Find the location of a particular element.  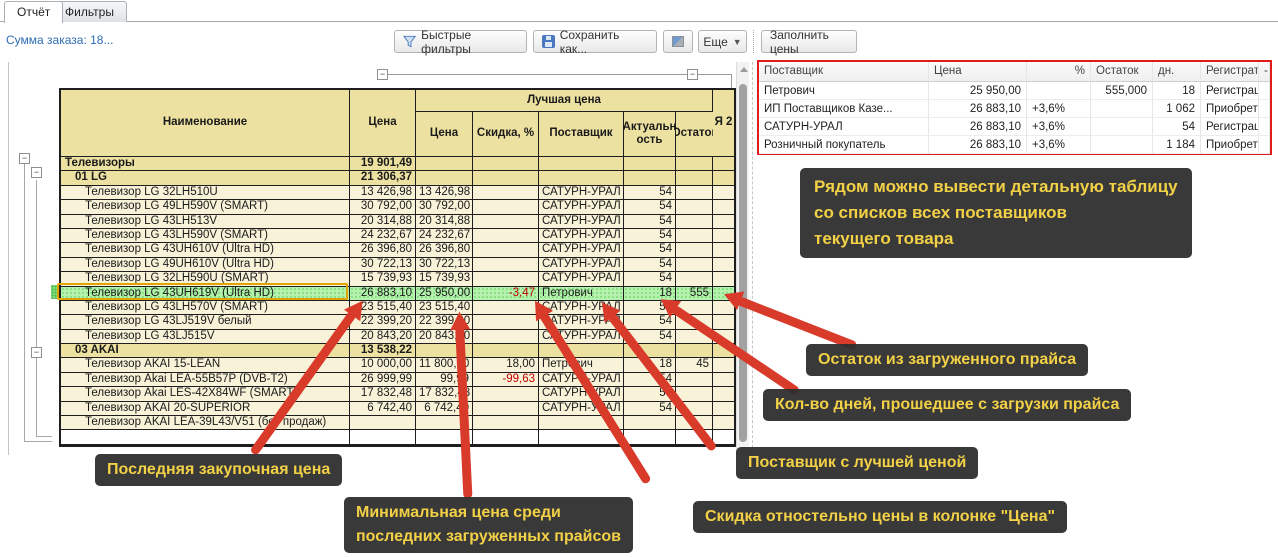

col-header-stock: Остаток is located at coordinates (694, 134).